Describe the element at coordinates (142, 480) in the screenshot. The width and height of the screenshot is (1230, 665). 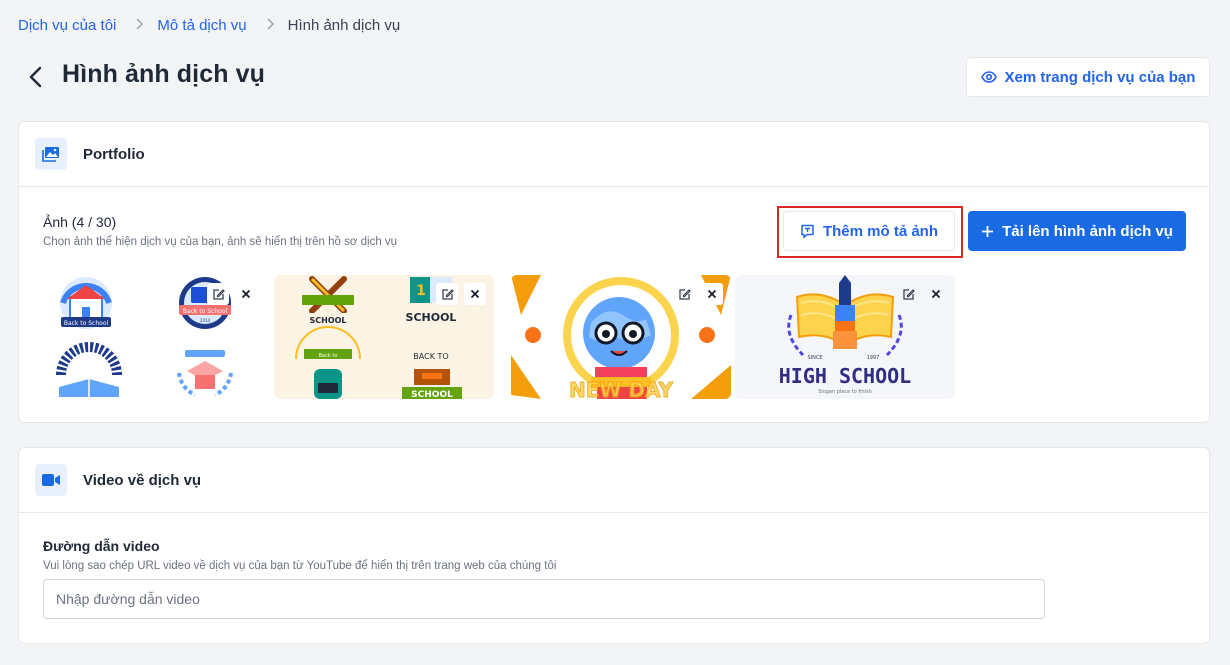
I see `video-title: Video về dịch vụ` at that location.